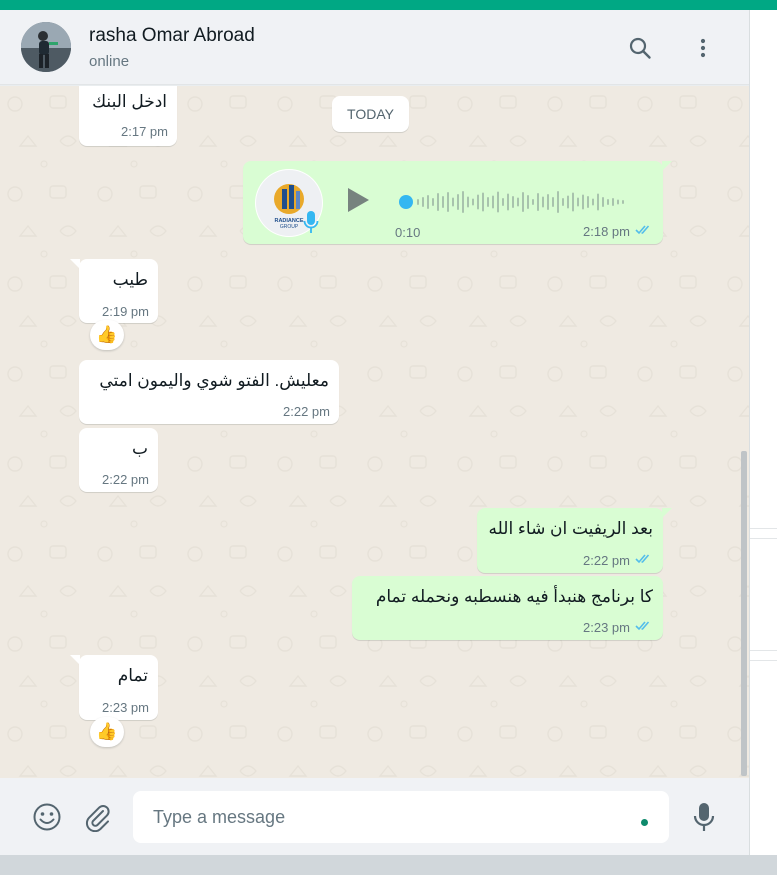 This screenshot has height=875, width=777. Describe the element at coordinates (47, 817) in the screenshot. I see `emoji-icon` at that location.